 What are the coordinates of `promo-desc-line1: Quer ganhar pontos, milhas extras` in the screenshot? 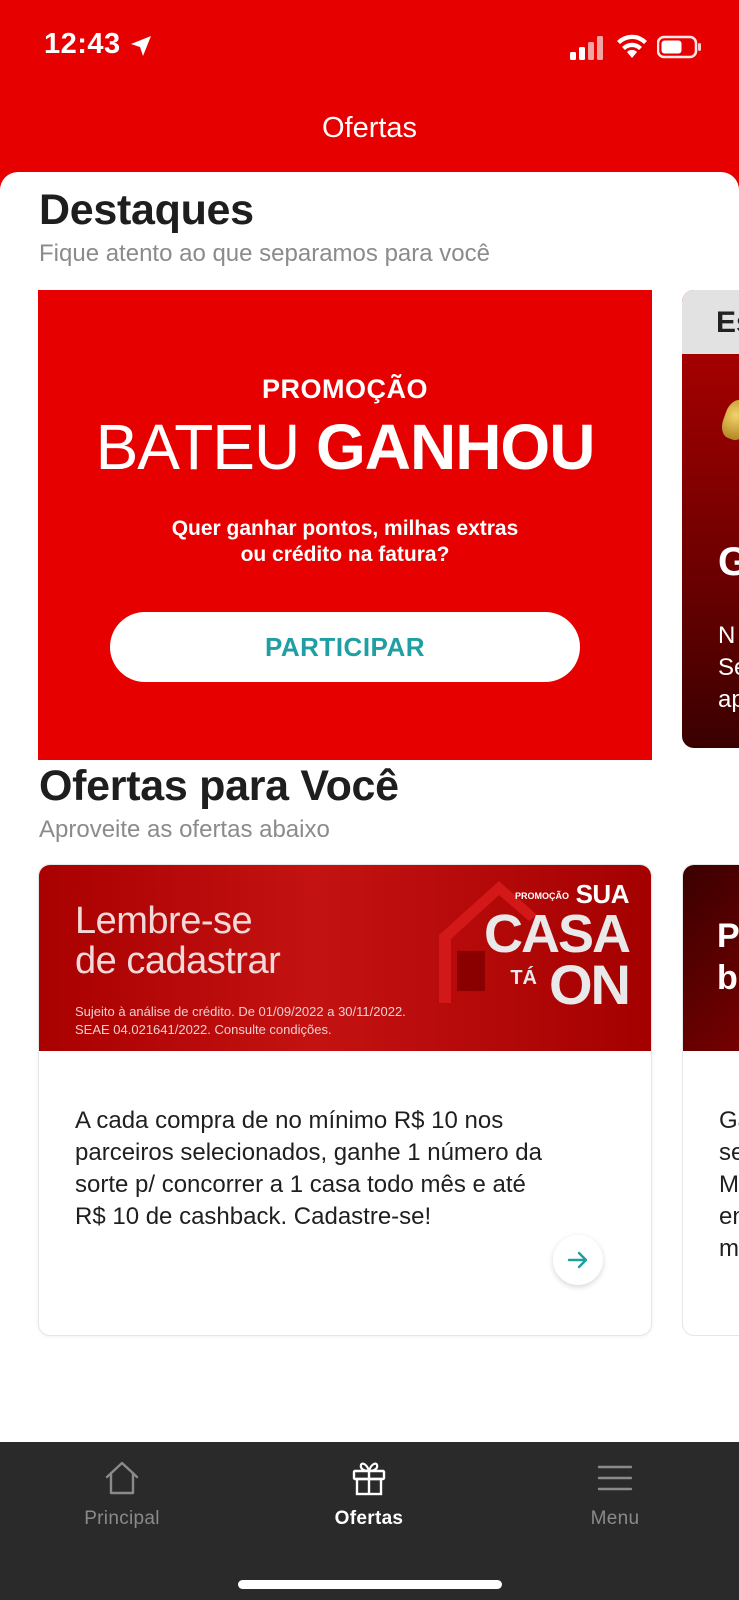 It's located at (345, 528).